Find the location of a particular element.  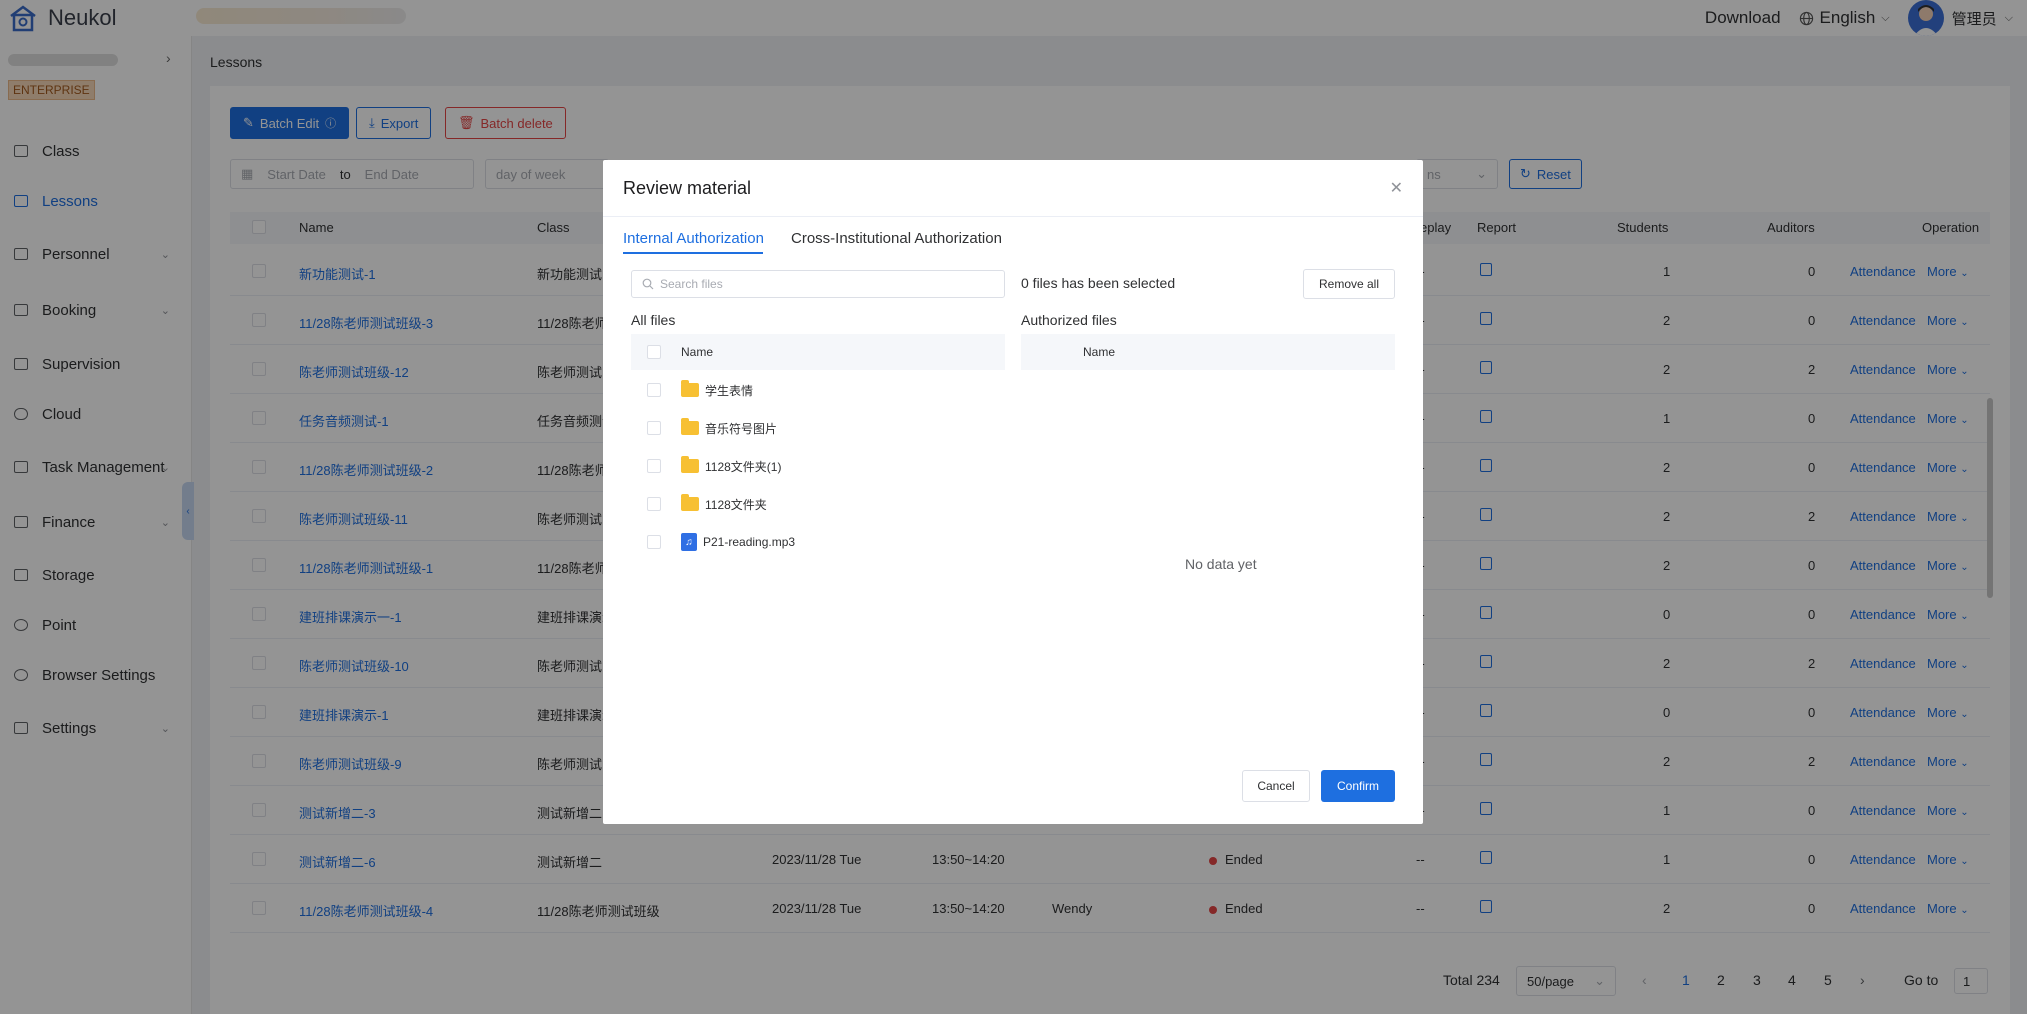

search-icon is located at coordinates (648, 284).